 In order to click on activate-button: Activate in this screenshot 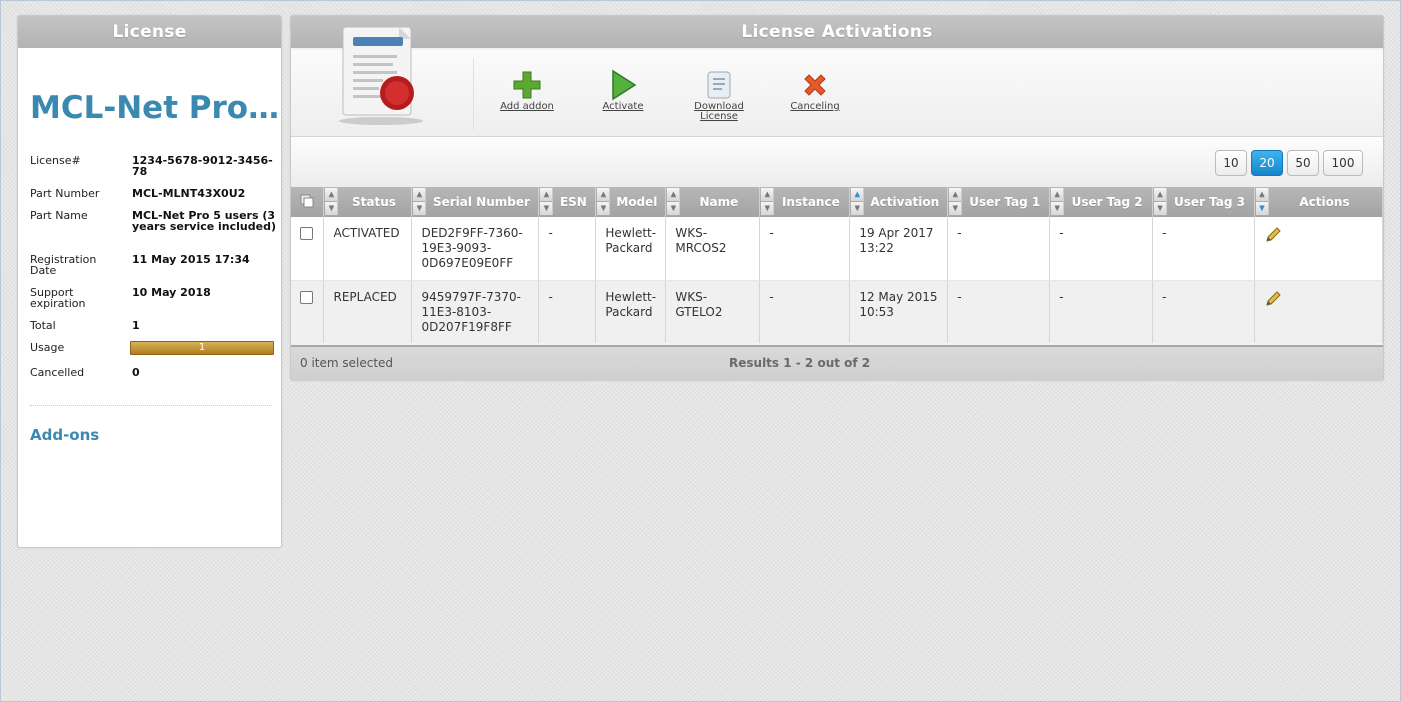, I will do `click(623, 90)`.